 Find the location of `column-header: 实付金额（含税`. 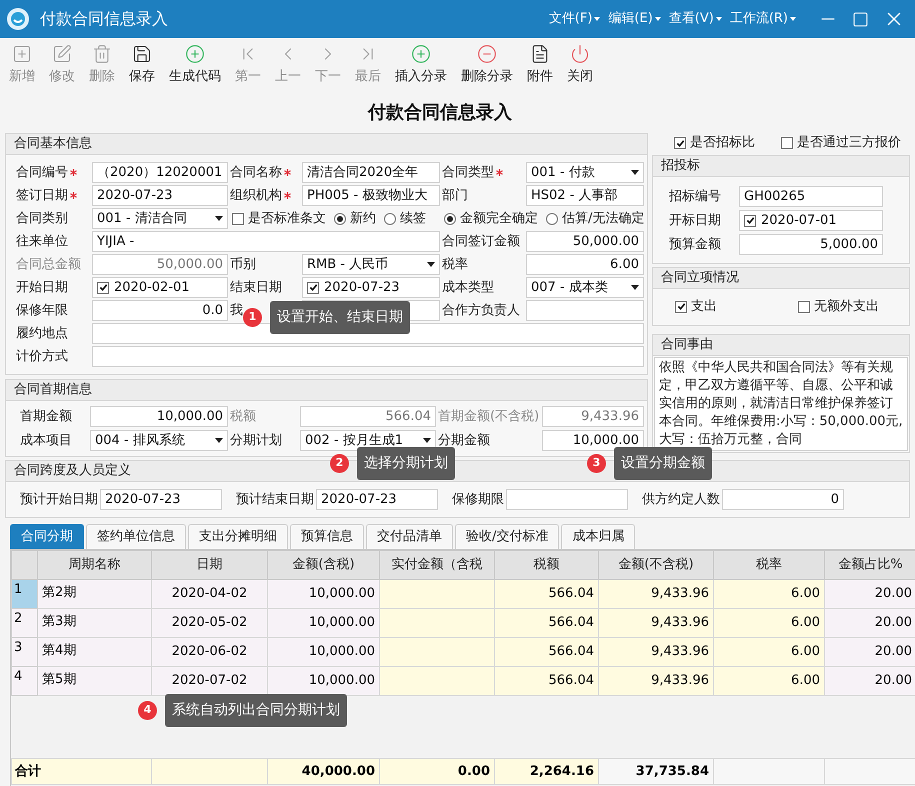

column-header: 实付金额（含税 is located at coordinates (437, 565).